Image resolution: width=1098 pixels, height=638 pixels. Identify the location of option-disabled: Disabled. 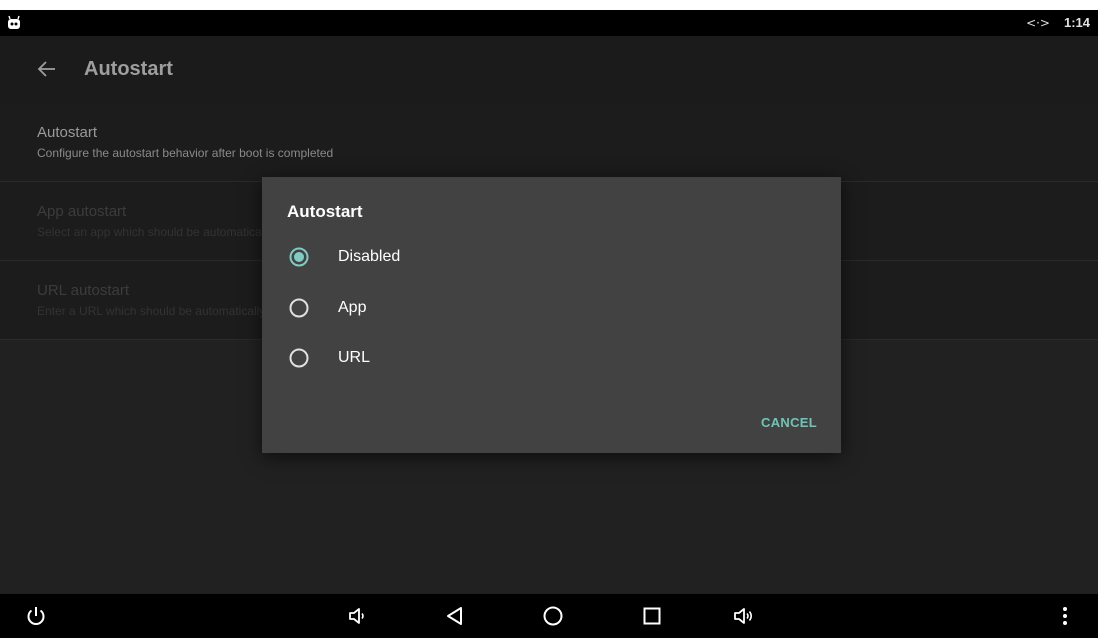
(551, 259).